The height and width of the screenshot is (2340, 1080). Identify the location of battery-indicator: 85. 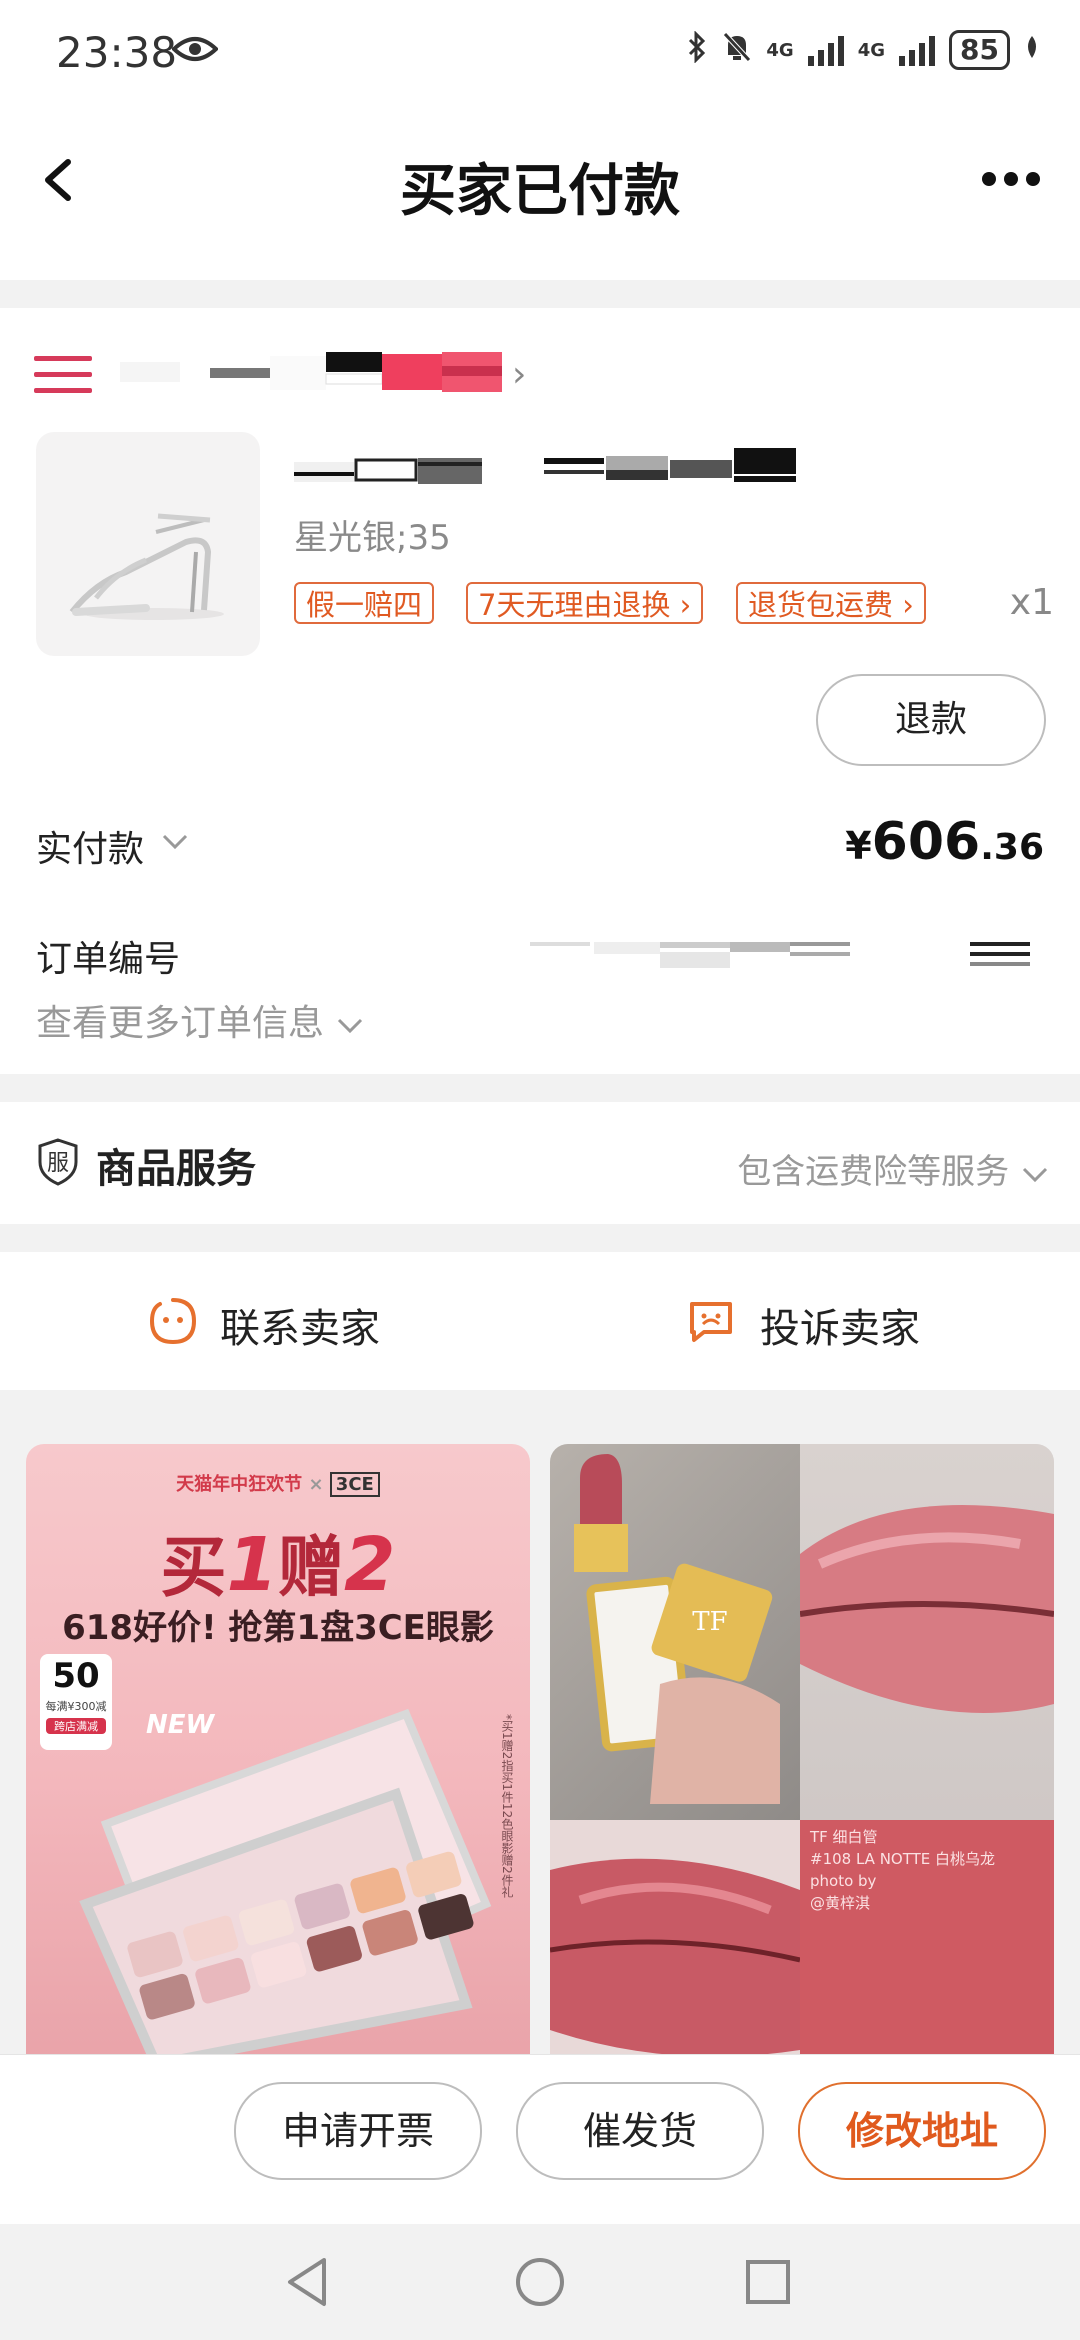
(979, 50).